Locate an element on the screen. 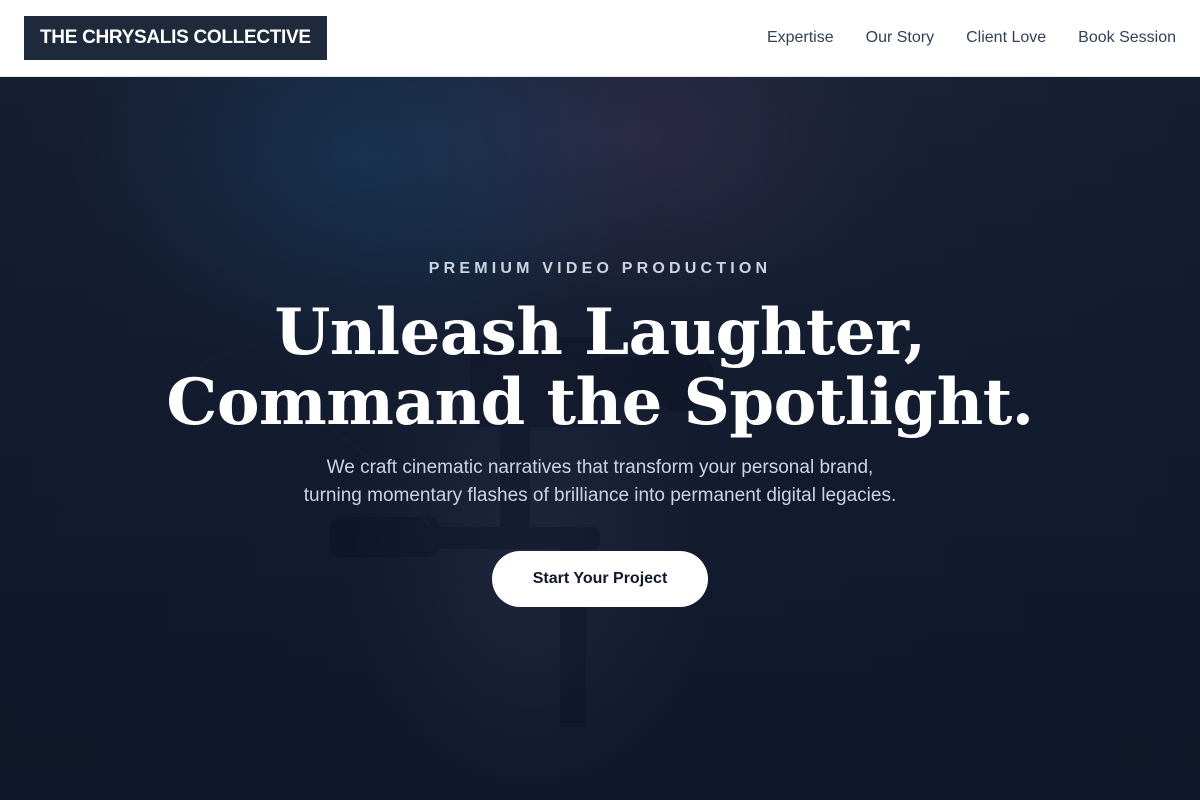 This screenshot has height=800, width=1200. hero-headline-line-1: Unleash Laughter, is located at coordinates (600, 332).